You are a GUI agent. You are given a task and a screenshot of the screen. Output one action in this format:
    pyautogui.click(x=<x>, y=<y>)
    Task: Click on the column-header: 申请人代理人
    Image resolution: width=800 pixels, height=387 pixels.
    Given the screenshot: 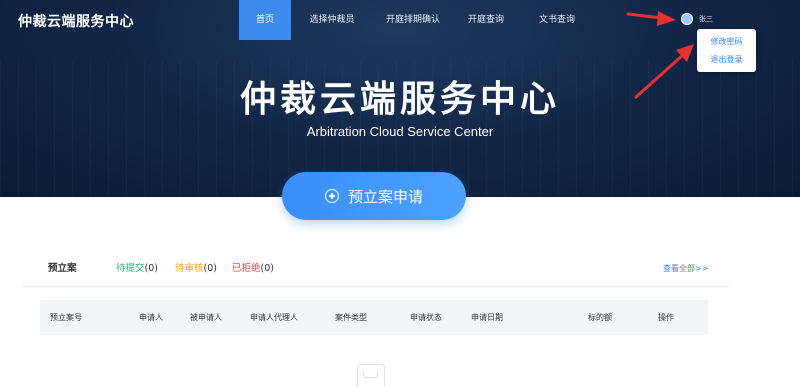 What is the action you would take?
    pyautogui.click(x=274, y=317)
    